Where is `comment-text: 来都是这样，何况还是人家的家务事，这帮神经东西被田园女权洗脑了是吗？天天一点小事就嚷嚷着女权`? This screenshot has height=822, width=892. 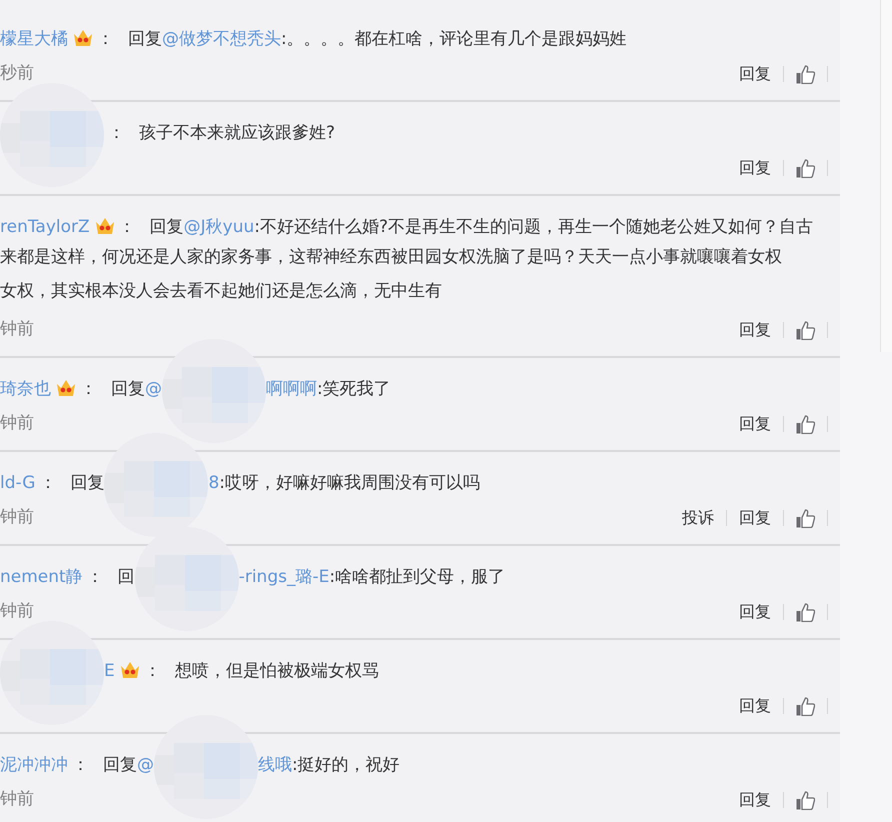 comment-text: 来都是这样，何况还是人家的家务事，这帮神经东西被田园女权洗脑了是吗？天天一点小事就嚷嚷着女权 is located at coordinates (391, 257).